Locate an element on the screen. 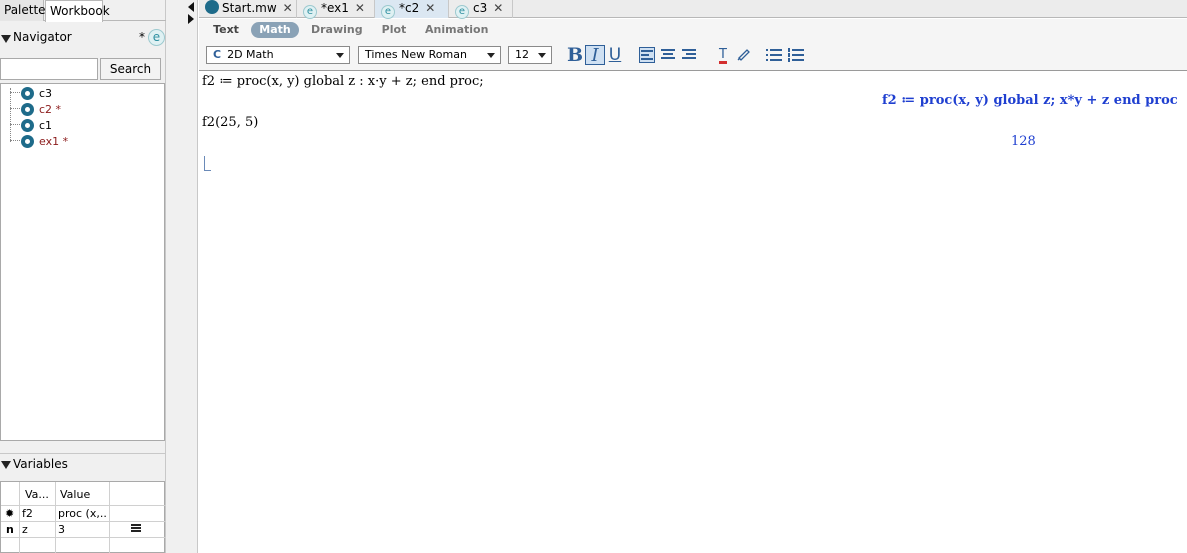  highlight-pen-icon is located at coordinates (744, 55).